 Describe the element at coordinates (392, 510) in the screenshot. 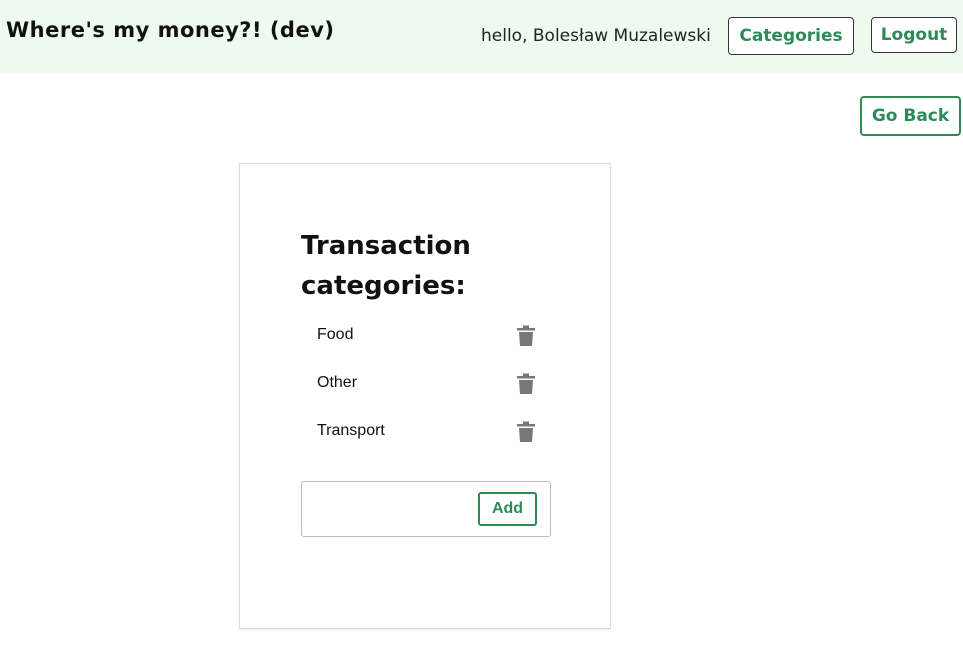

I see `new-category-input` at that location.